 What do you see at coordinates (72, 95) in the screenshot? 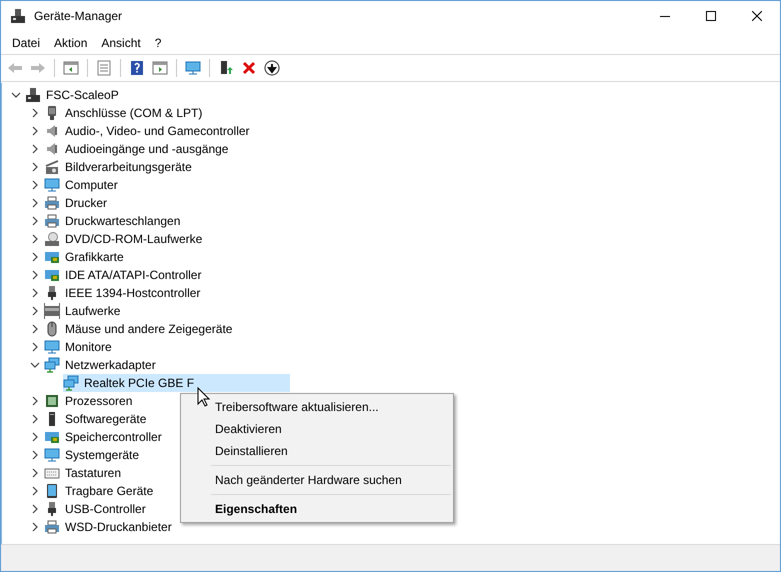
I see `tree-item: FSC-ScaleoP` at bounding box center [72, 95].